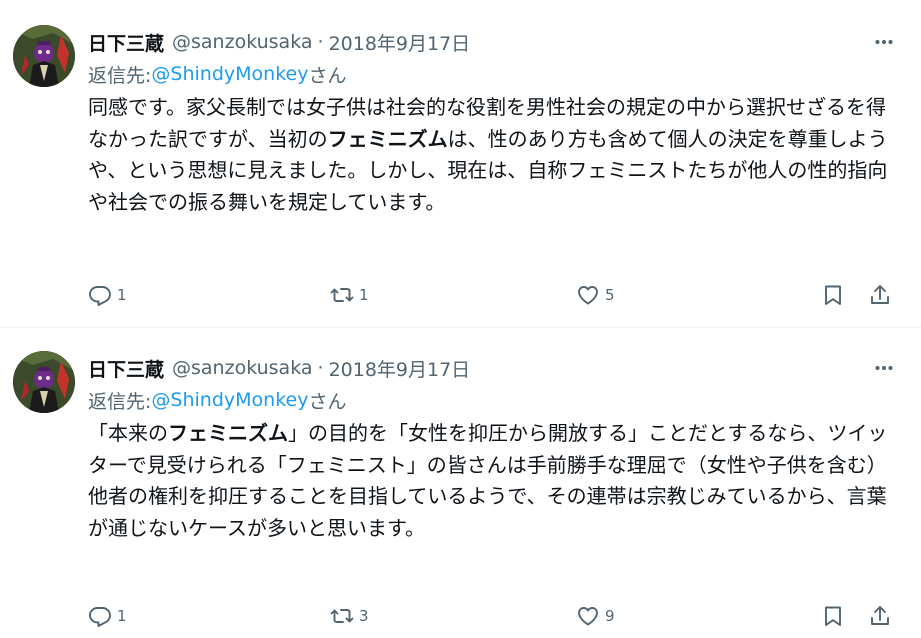  I want to click on like-count: 5, so click(610, 295).